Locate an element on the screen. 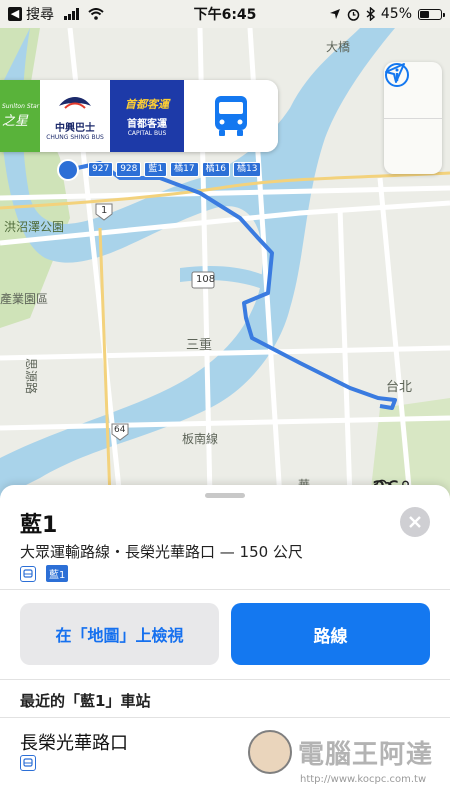  map-label-park: 洪沼澤公園 is located at coordinates (34, 227).